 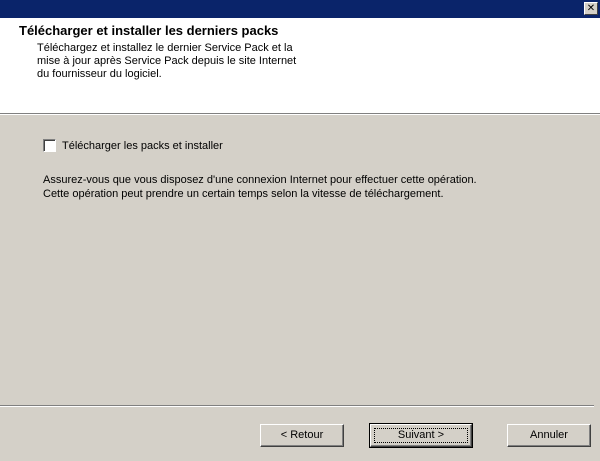 I want to click on focus-rectangle: Suivant >, so click(x=421, y=435).